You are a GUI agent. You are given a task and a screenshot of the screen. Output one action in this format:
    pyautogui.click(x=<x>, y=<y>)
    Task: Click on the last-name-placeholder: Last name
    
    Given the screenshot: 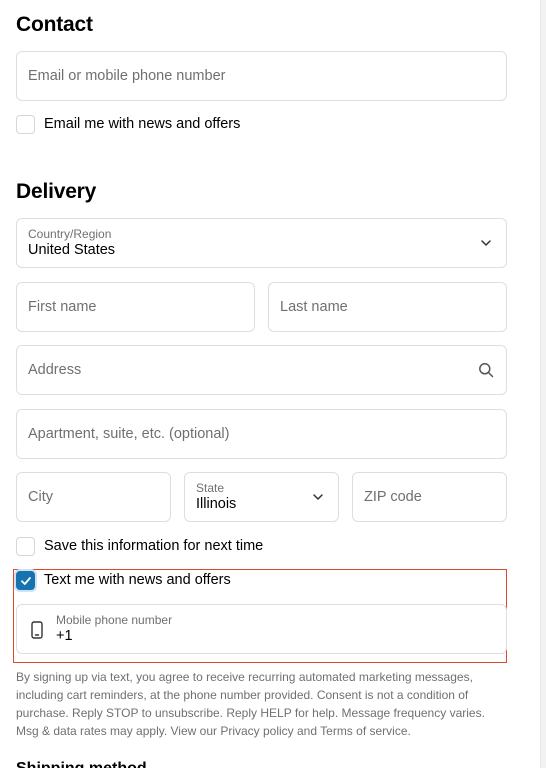 What is the action you would take?
    pyautogui.click(x=314, y=307)
    